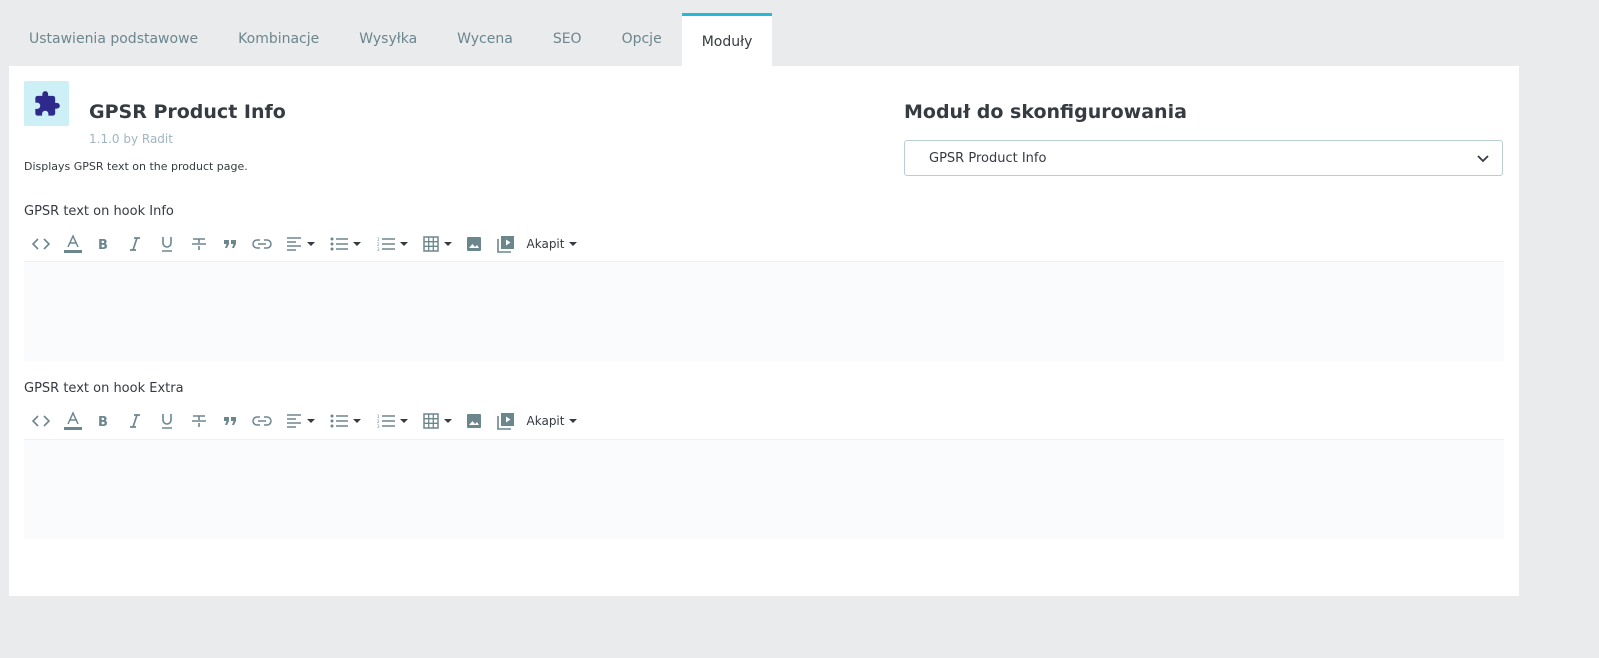 The height and width of the screenshot is (658, 1599). What do you see at coordinates (131, 139) in the screenshot?
I see `module-version: 1.1.0 by Radit` at bounding box center [131, 139].